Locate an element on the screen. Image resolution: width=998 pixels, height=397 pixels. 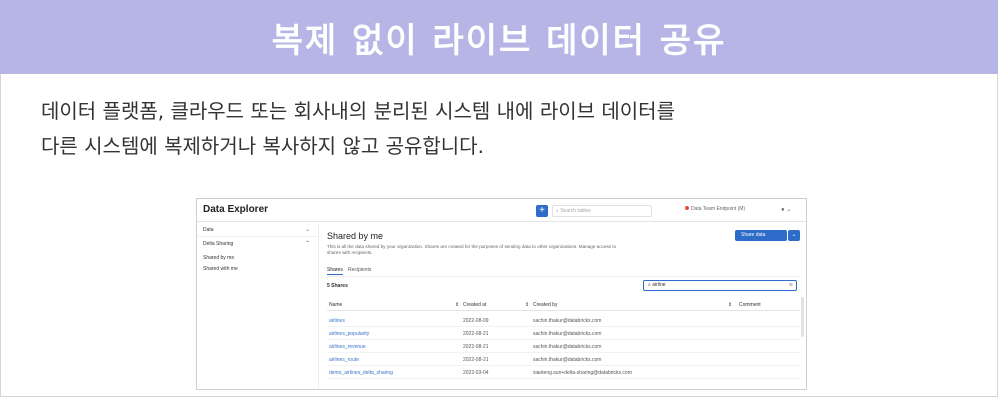
table-header: Name ⇕ Created at ⇕ Created by ⇕ Comment is located at coordinates (563, 305).